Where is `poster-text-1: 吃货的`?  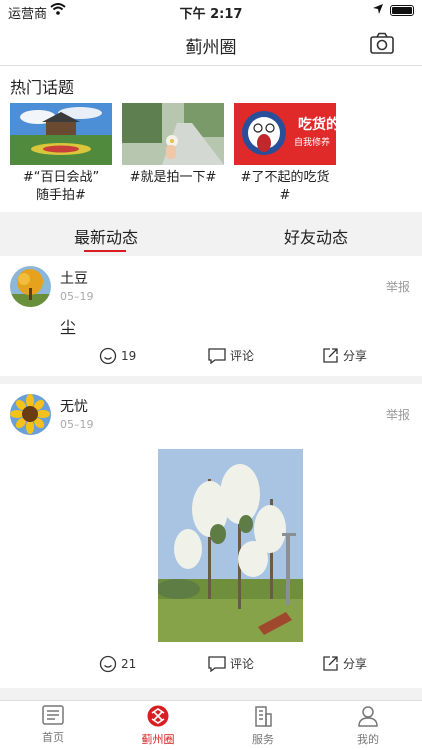
poster-text-1: 吃货的 is located at coordinates (317, 124).